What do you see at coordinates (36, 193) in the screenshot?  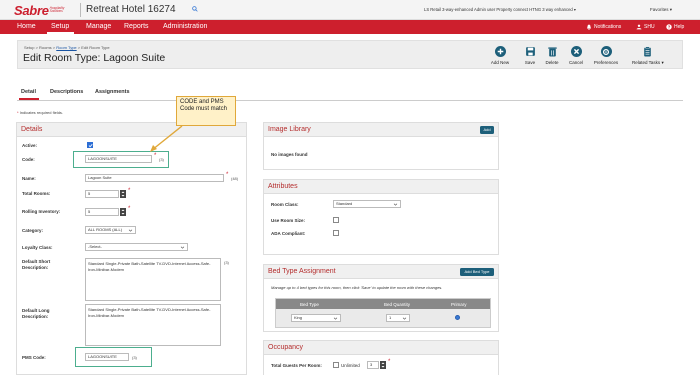 I see `total-rooms-label: Total Rooms:` at bounding box center [36, 193].